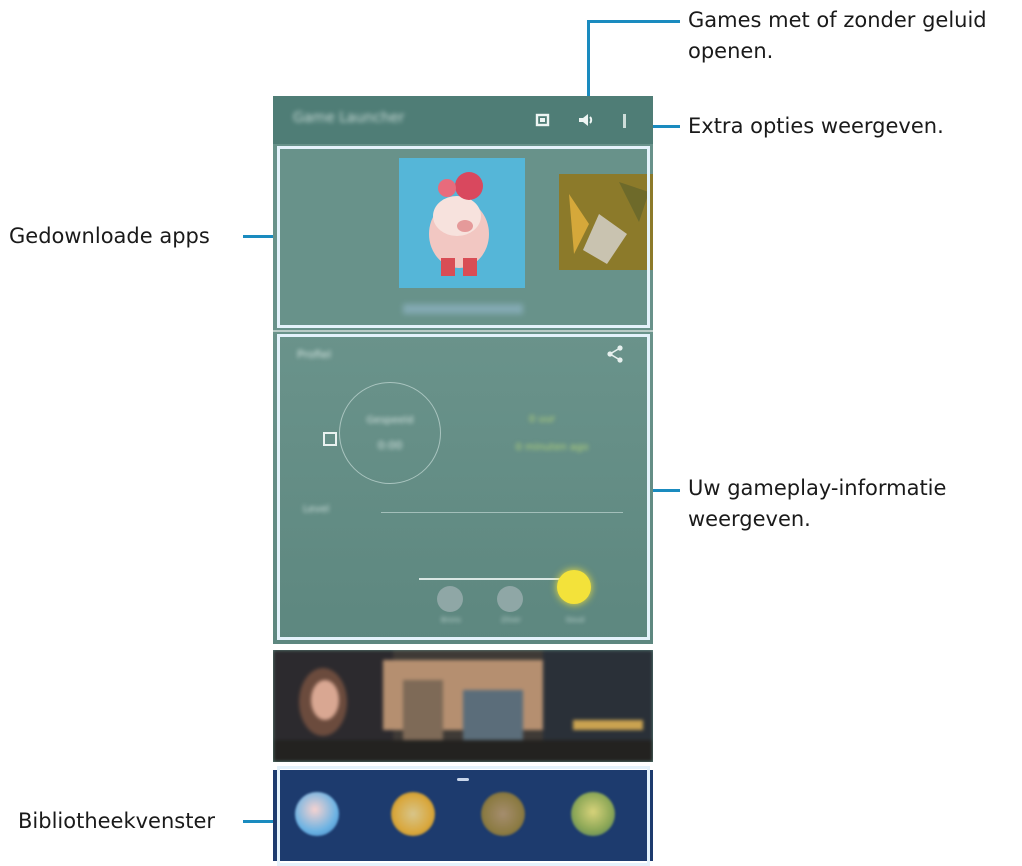 This screenshot has width=1022, height=866. What do you see at coordinates (837, 20) in the screenshot?
I see `annotation-sound-line1: Games met of zonder geluid` at bounding box center [837, 20].